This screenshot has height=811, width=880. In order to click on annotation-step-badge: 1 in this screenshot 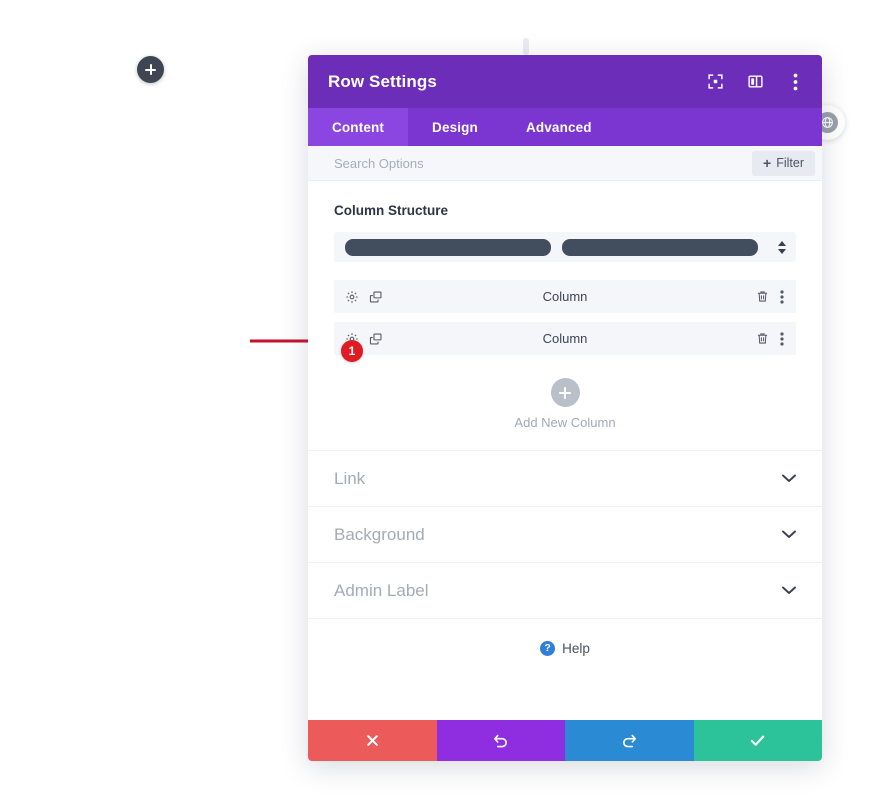, I will do `click(352, 351)`.